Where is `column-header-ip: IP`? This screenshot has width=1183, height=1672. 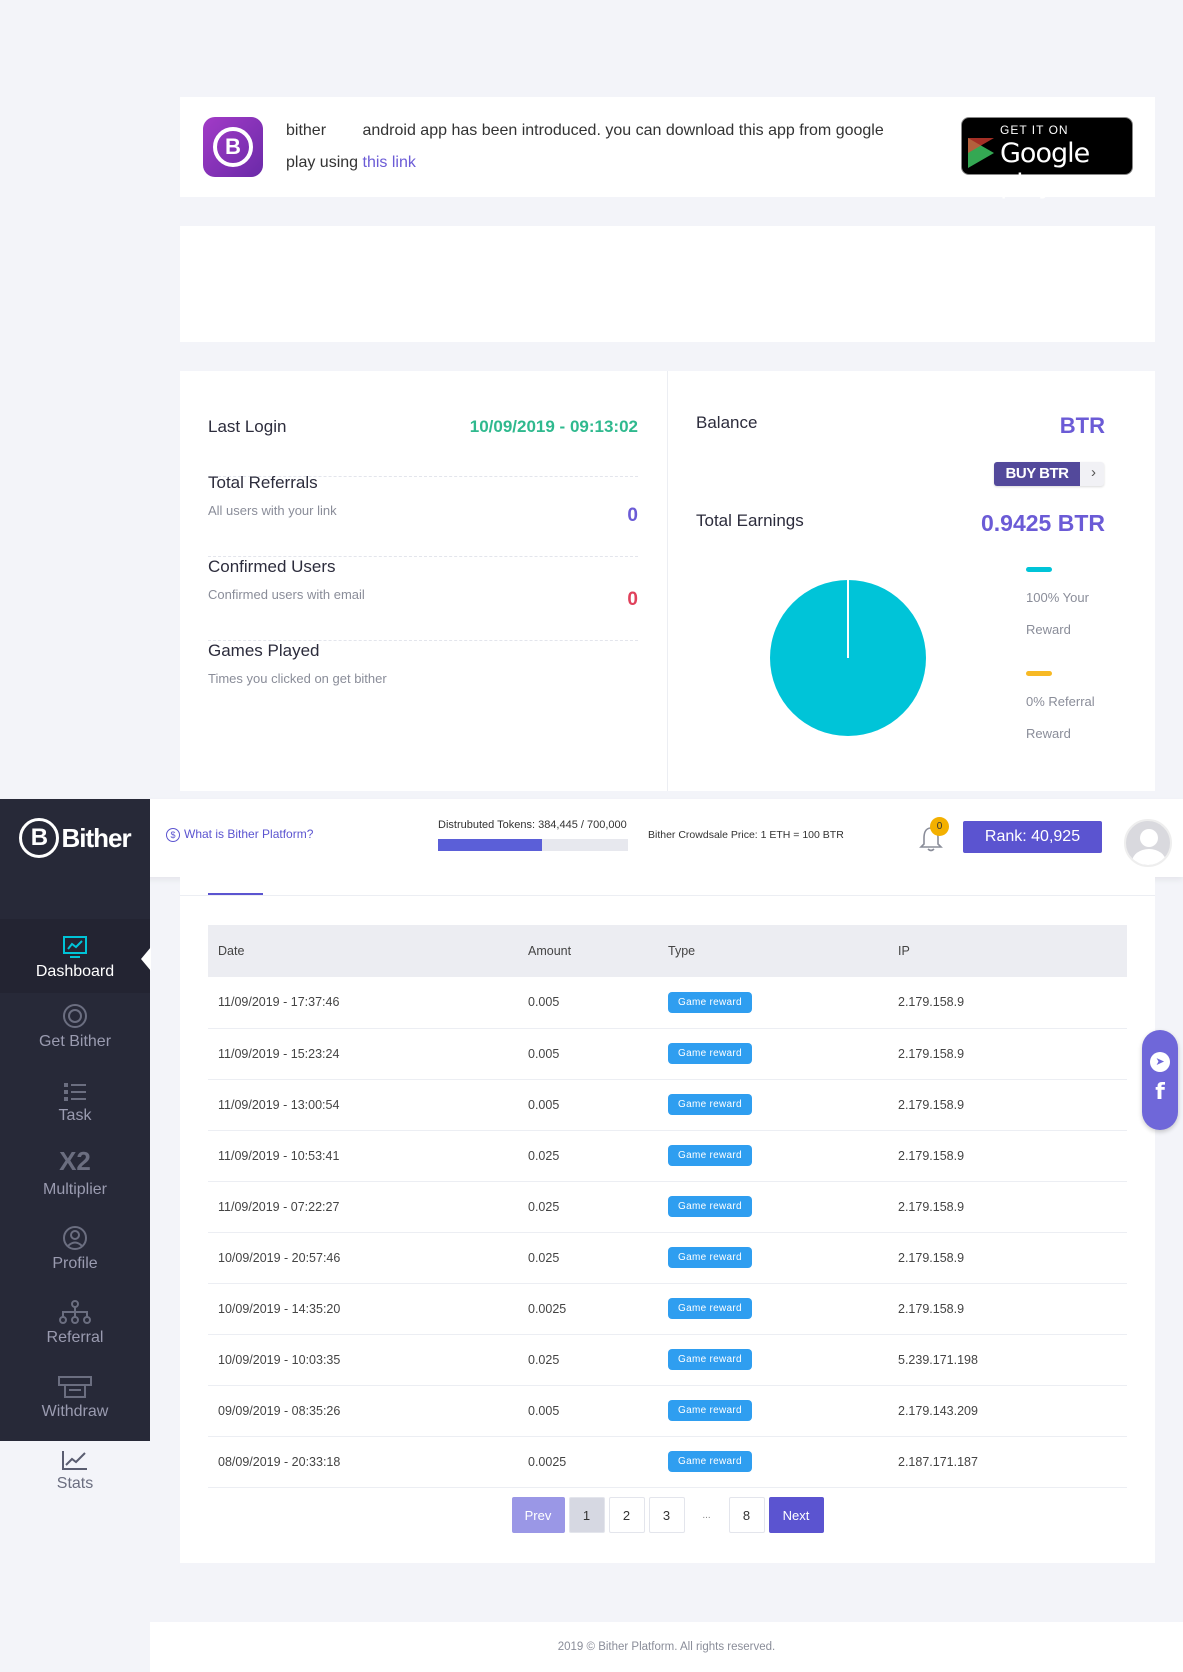 column-header-ip: IP is located at coordinates (1007, 951).